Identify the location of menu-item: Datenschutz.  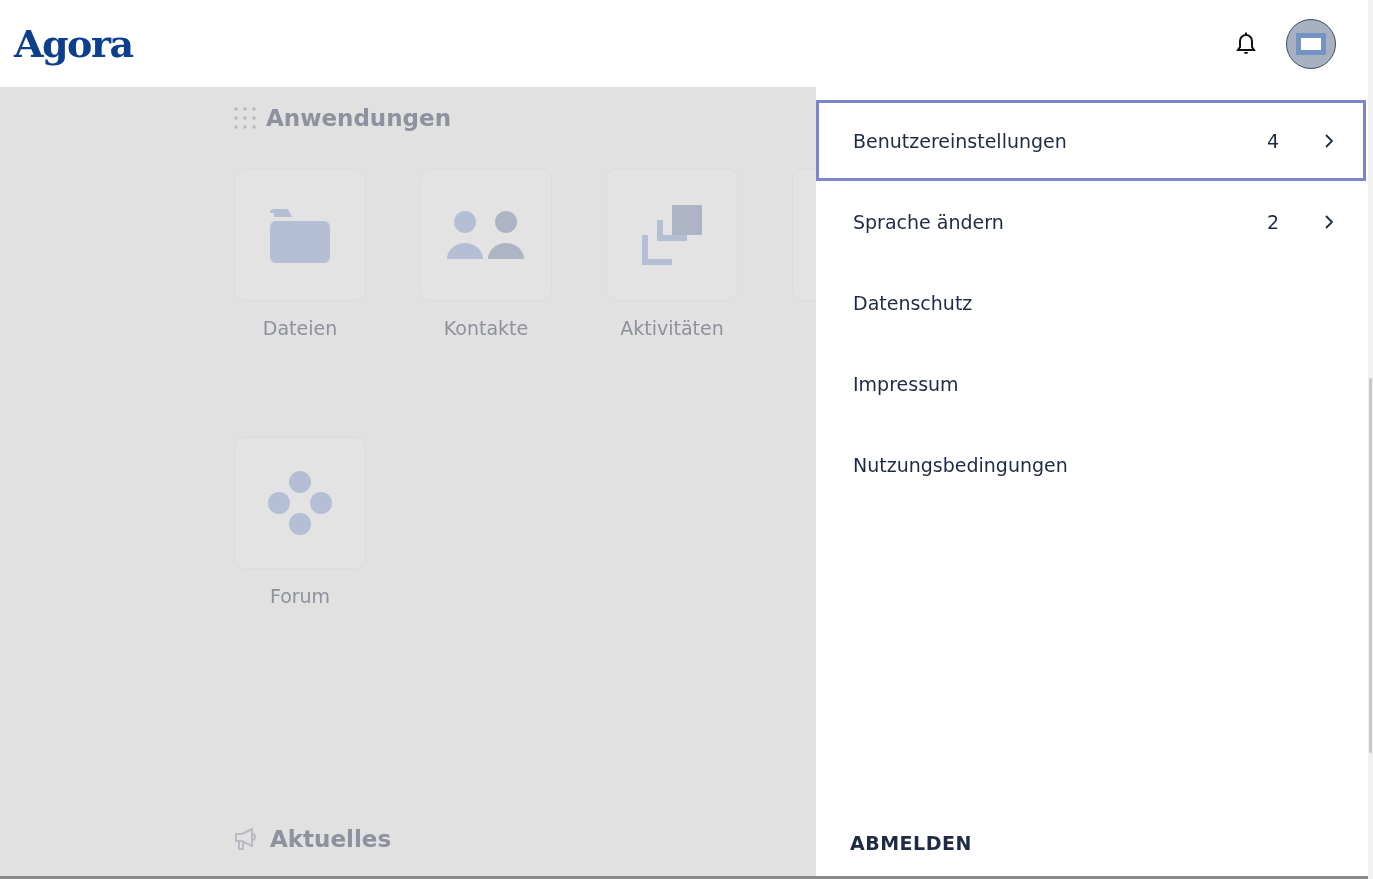
(1091, 302).